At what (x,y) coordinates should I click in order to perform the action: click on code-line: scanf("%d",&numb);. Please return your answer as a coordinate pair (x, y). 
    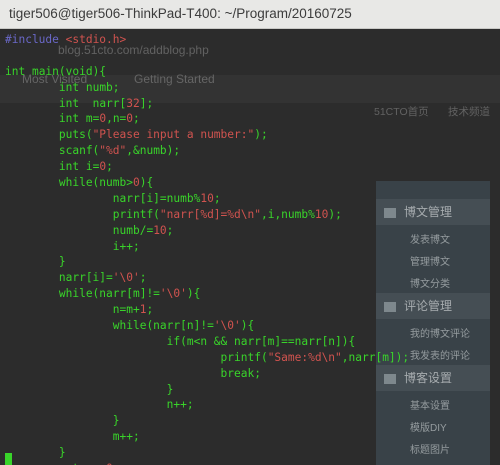
    Looking at the image, I should click on (207, 151).